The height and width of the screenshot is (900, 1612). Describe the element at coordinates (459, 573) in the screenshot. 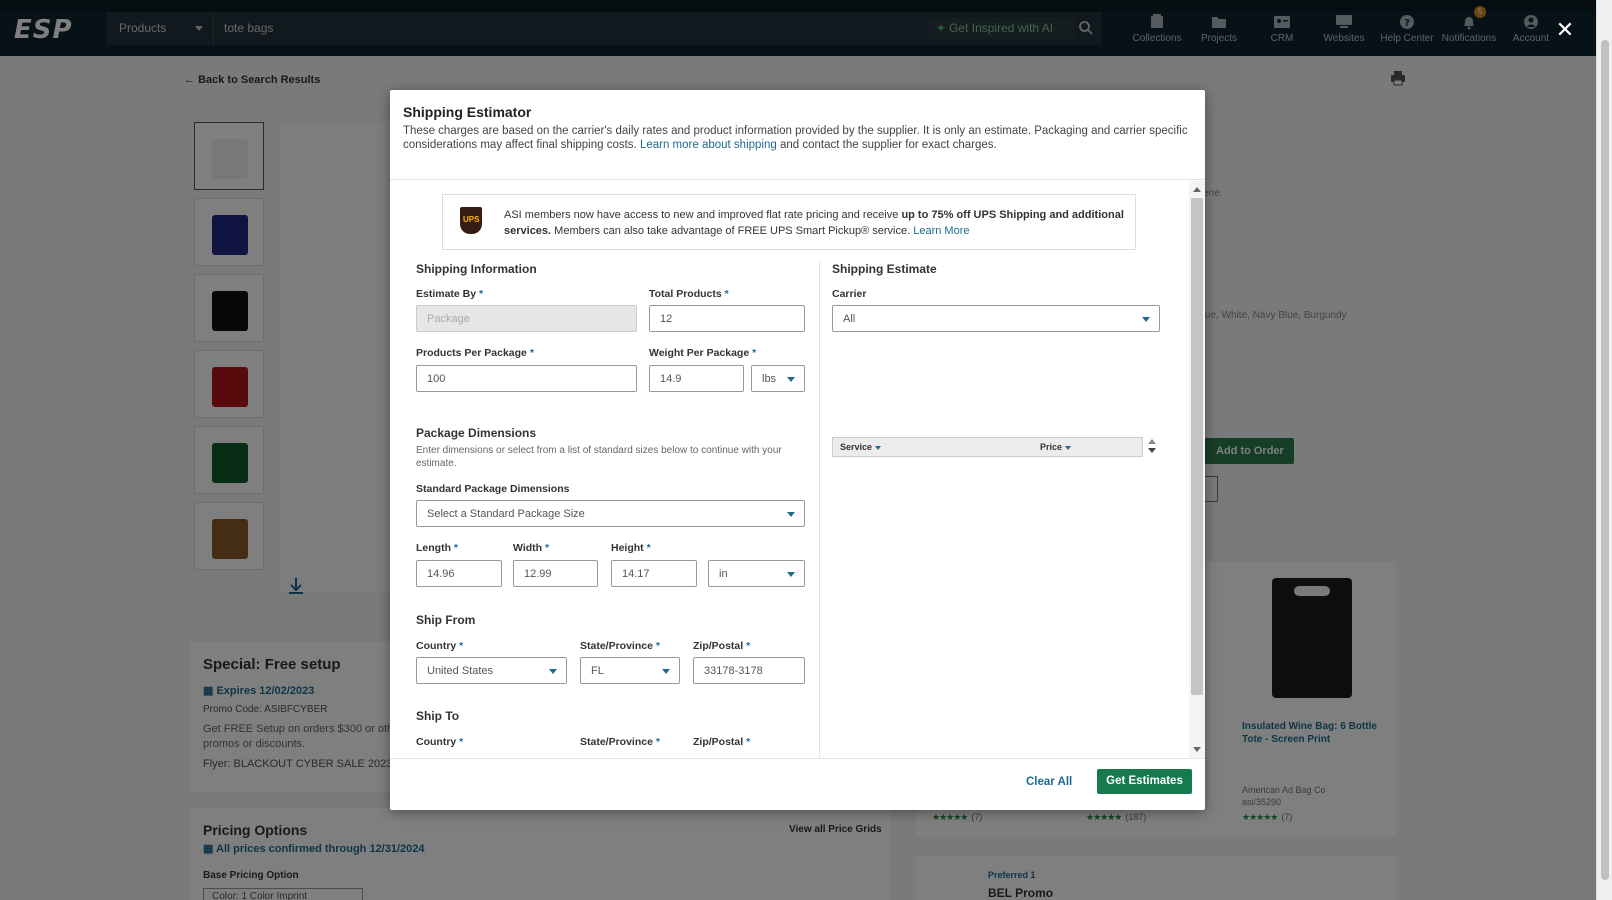

I see `length-input: 14.96` at that location.